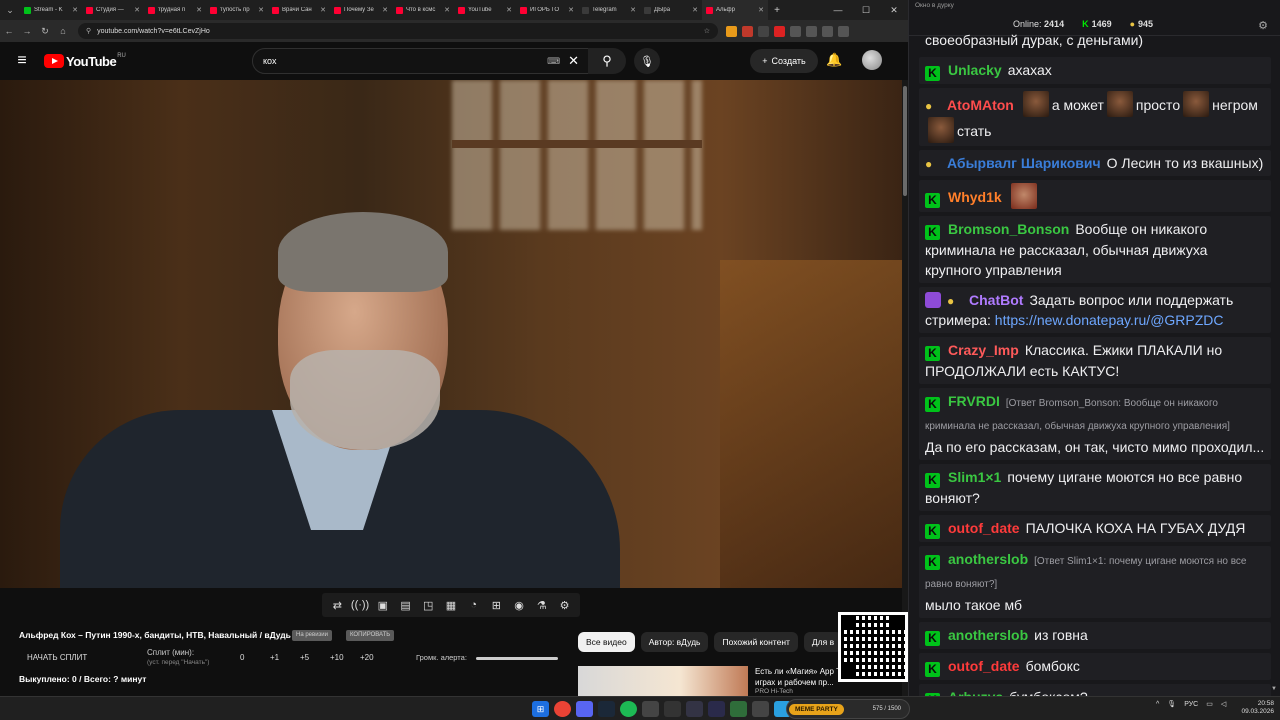 Image resolution: width=1280 pixels, height=720 pixels. What do you see at coordinates (707, 31) in the screenshot?
I see `bookmark-star-icon: ☆` at bounding box center [707, 31].